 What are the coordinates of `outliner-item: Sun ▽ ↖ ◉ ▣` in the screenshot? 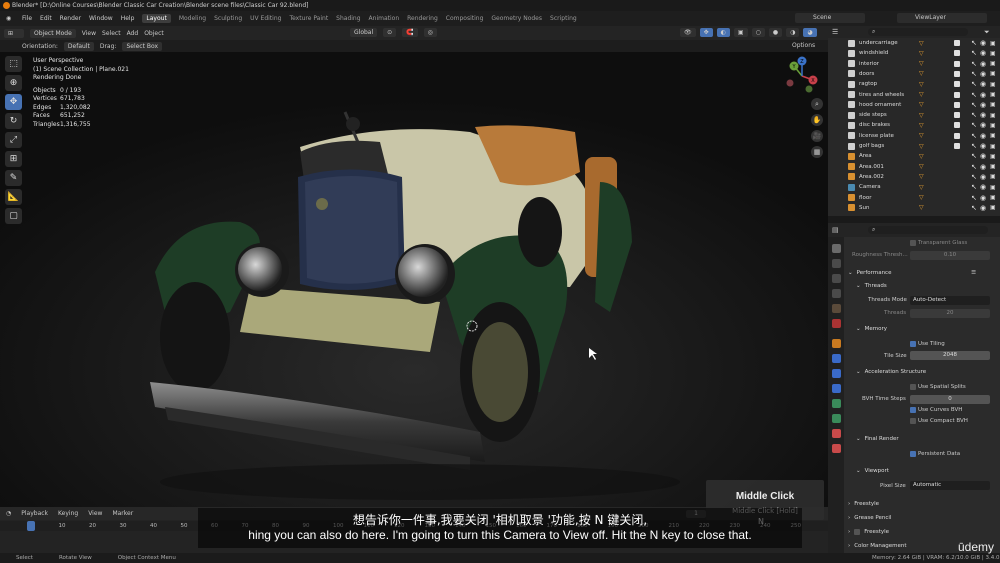 It's located at (924, 208).